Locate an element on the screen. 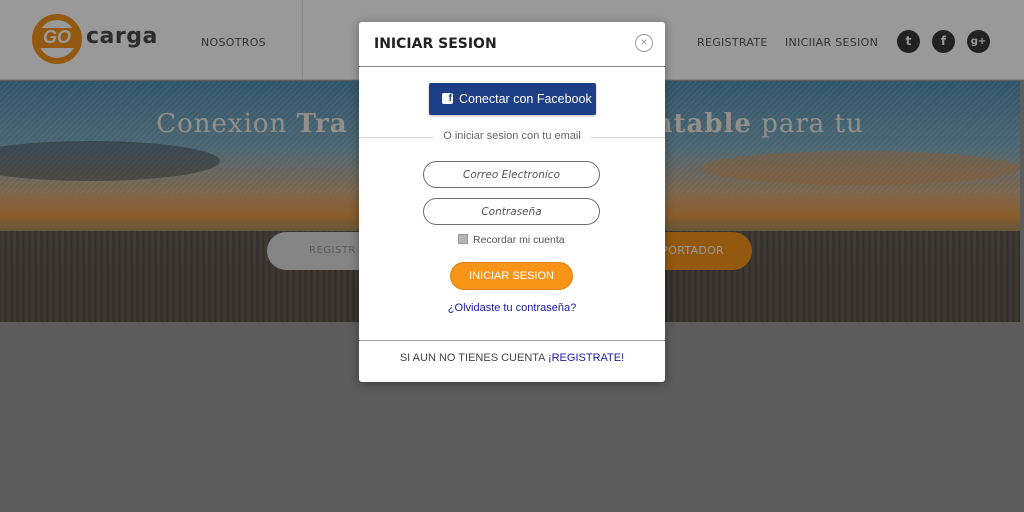 The height and width of the screenshot is (512, 1024). footer-divider is located at coordinates (512, 340).